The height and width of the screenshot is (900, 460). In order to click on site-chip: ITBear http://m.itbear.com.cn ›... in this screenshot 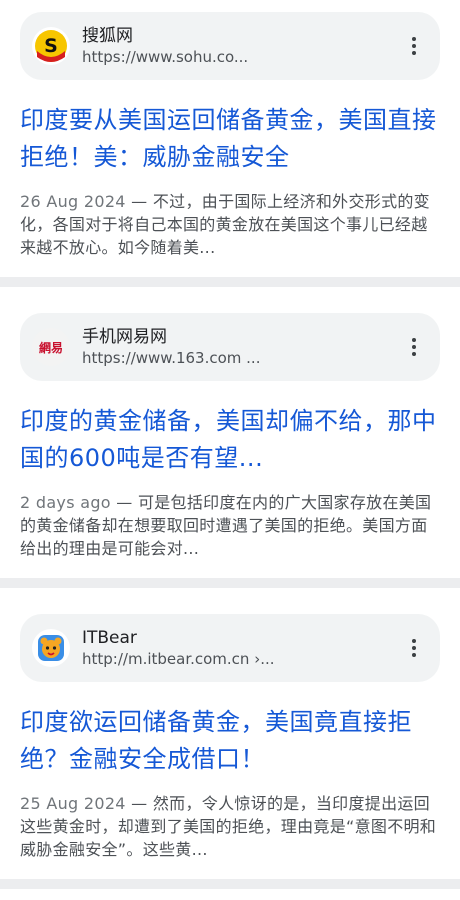, I will do `click(230, 648)`.